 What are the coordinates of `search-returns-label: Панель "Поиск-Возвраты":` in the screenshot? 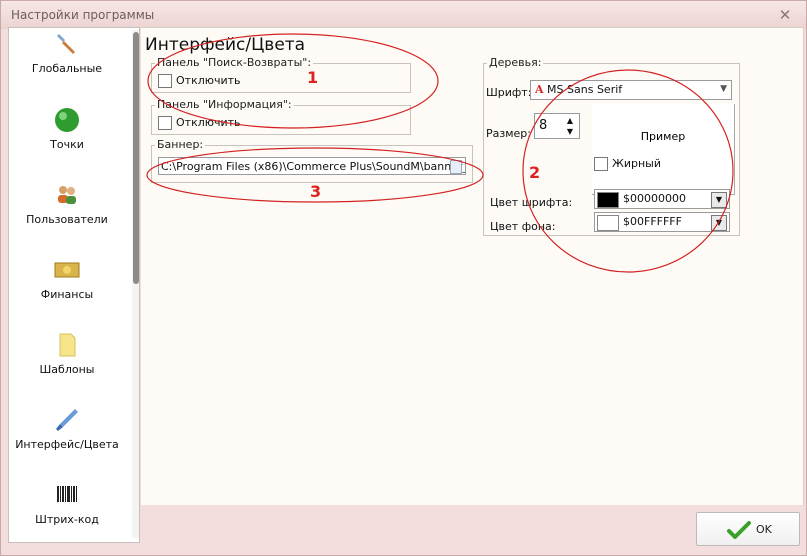 It's located at (234, 62).